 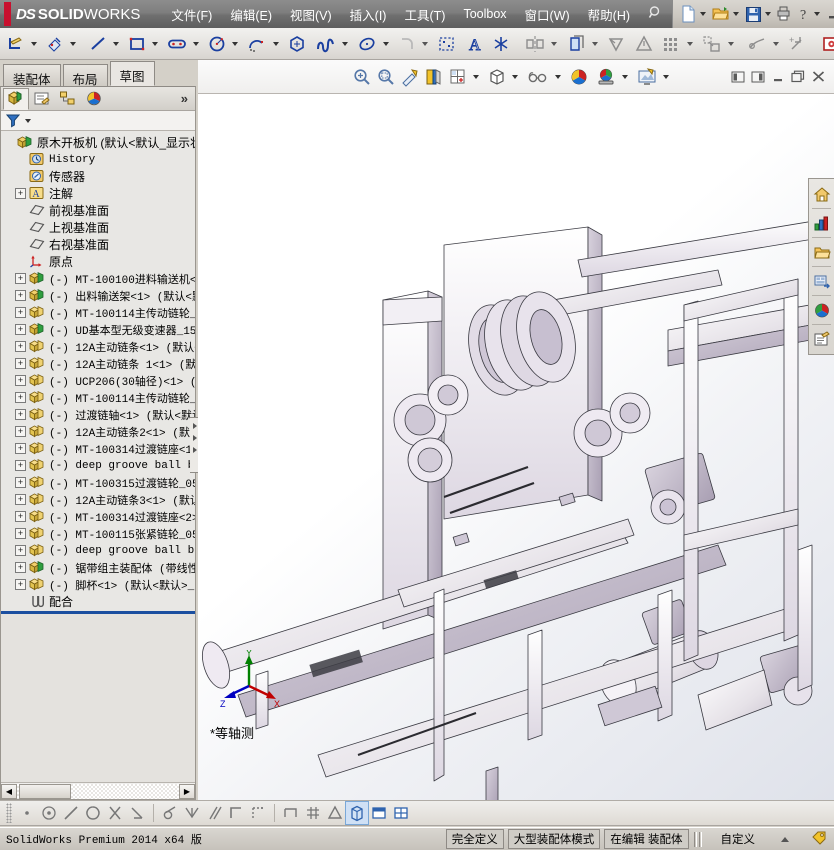 I want to click on scroll-track, so click(x=98, y=791).